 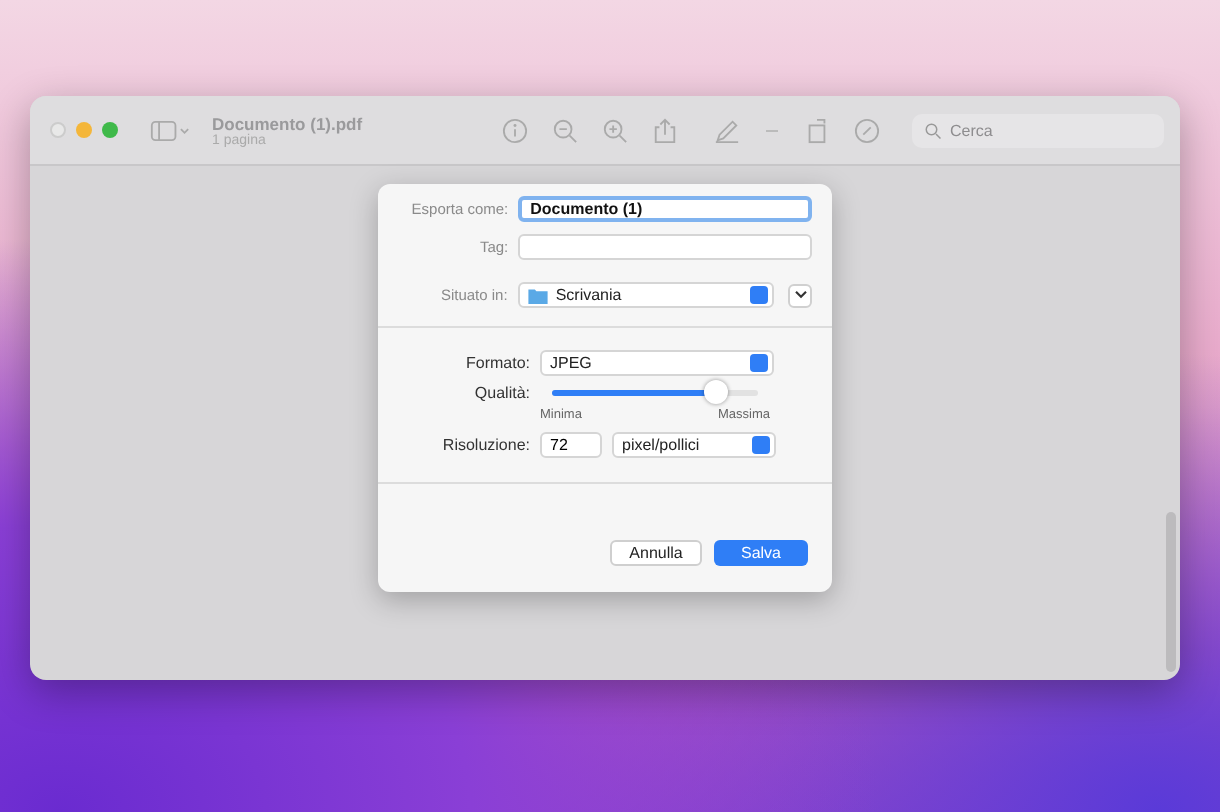 What do you see at coordinates (817, 130) in the screenshot?
I see `rotate-icon` at bounding box center [817, 130].